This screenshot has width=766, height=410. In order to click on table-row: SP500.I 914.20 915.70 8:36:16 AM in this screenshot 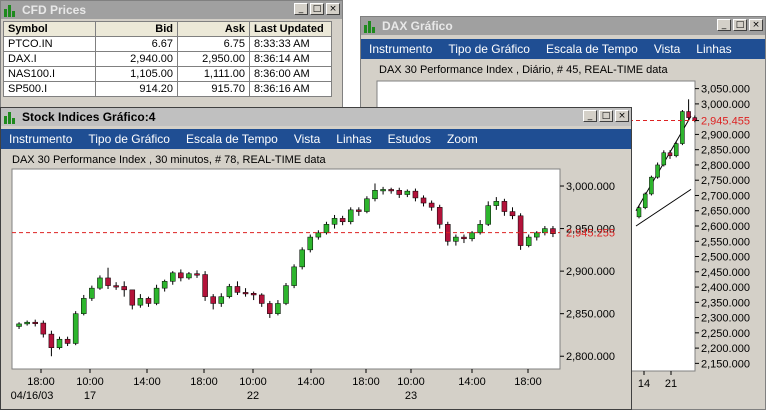, I will do `click(167, 89)`.